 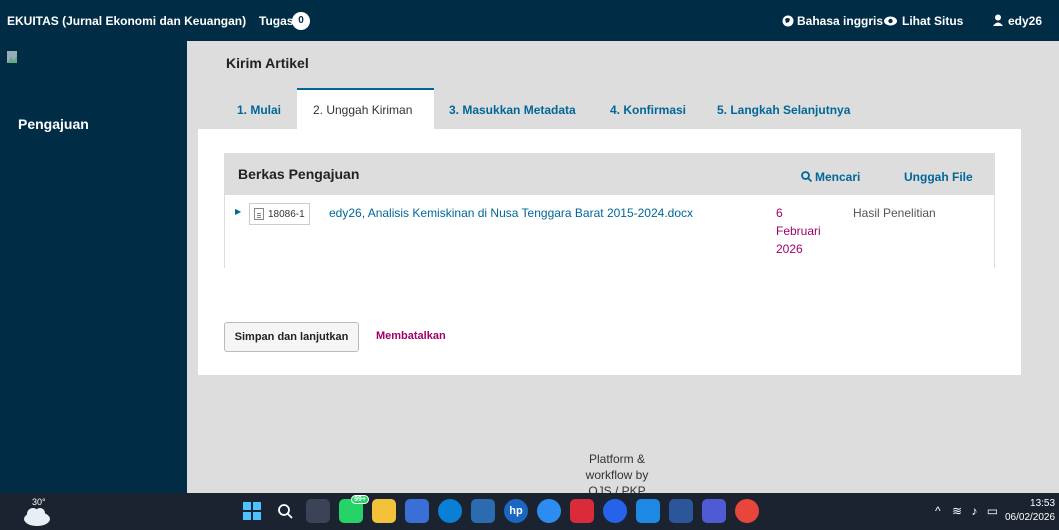 I want to click on store-icon, so click(x=483, y=511).